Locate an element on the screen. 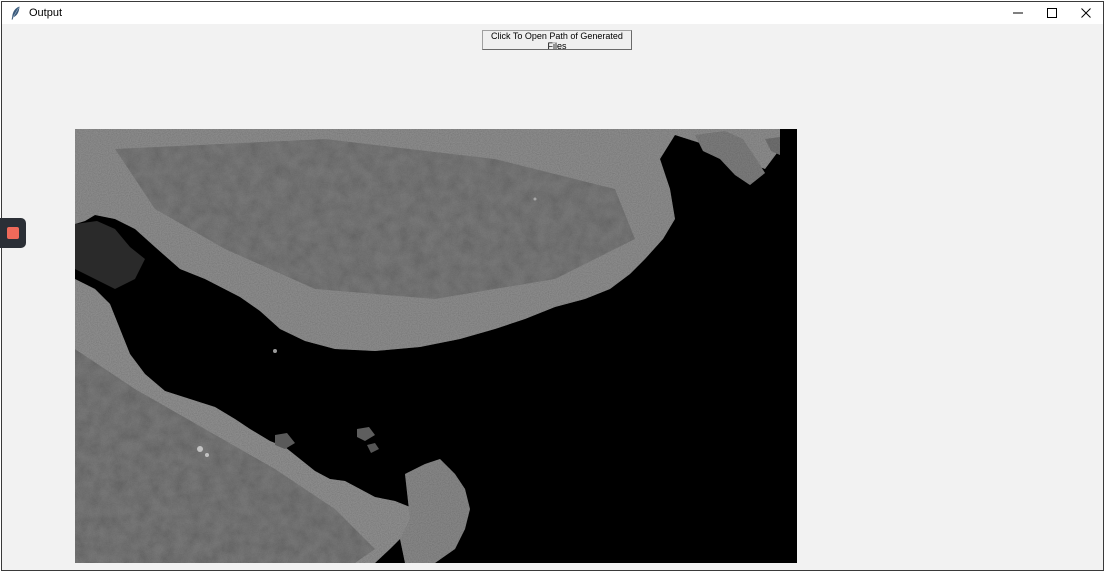  window-title: Output is located at coordinates (46, 13).